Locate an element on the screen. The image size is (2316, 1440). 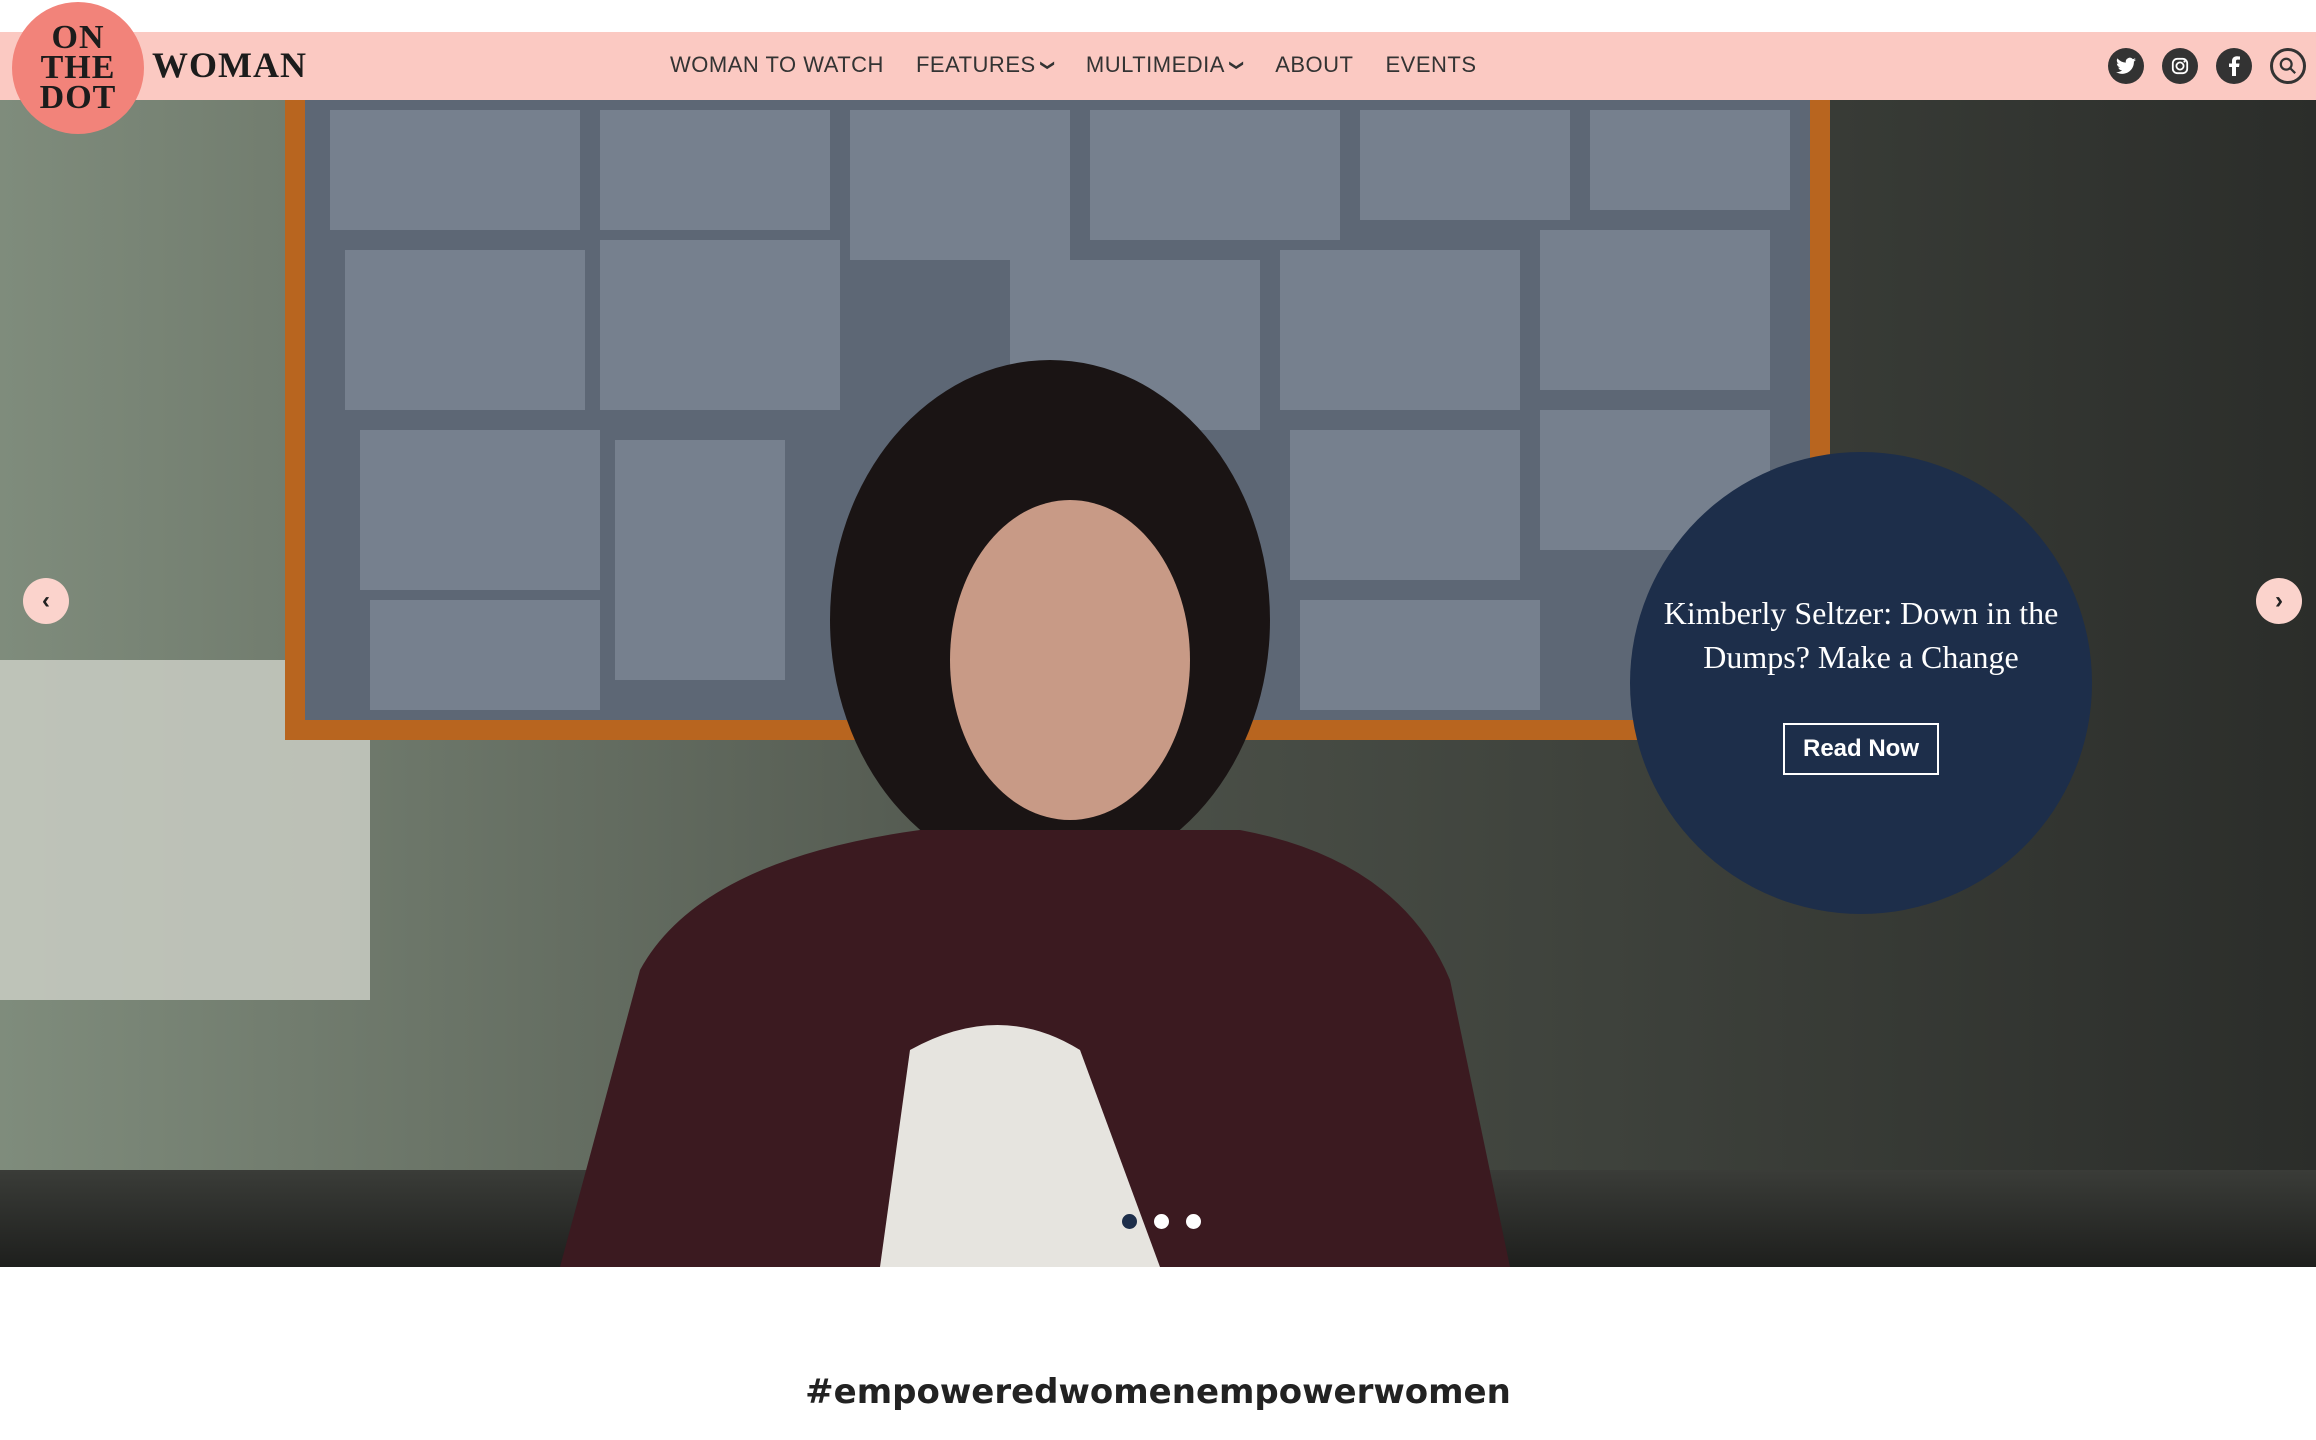
nav-item-label: ABOUT is located at coordinates (1314, 64).